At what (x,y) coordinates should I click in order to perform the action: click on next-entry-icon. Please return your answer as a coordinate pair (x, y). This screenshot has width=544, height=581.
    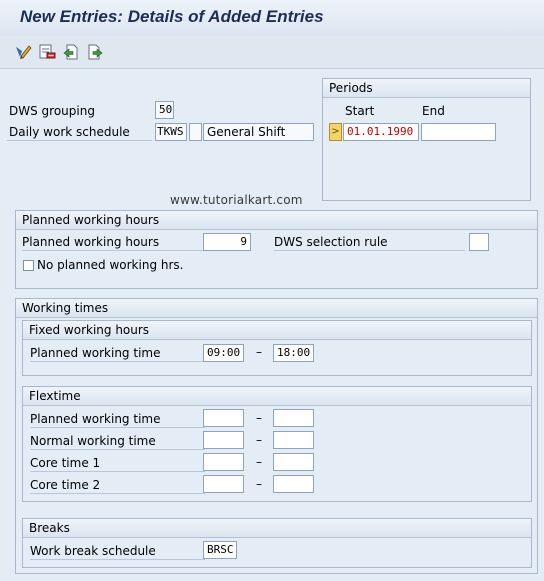
    Looking at the image, I should click on (95, 52).